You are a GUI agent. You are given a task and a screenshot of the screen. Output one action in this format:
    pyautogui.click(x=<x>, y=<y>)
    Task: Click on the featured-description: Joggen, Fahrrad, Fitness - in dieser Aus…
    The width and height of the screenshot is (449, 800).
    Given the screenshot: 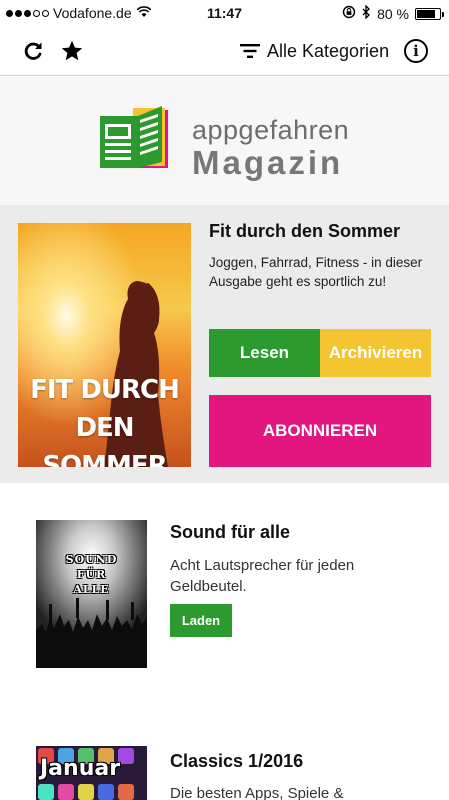 What is the action you would take?
    pyautogui.click(x=316, y=272)
    